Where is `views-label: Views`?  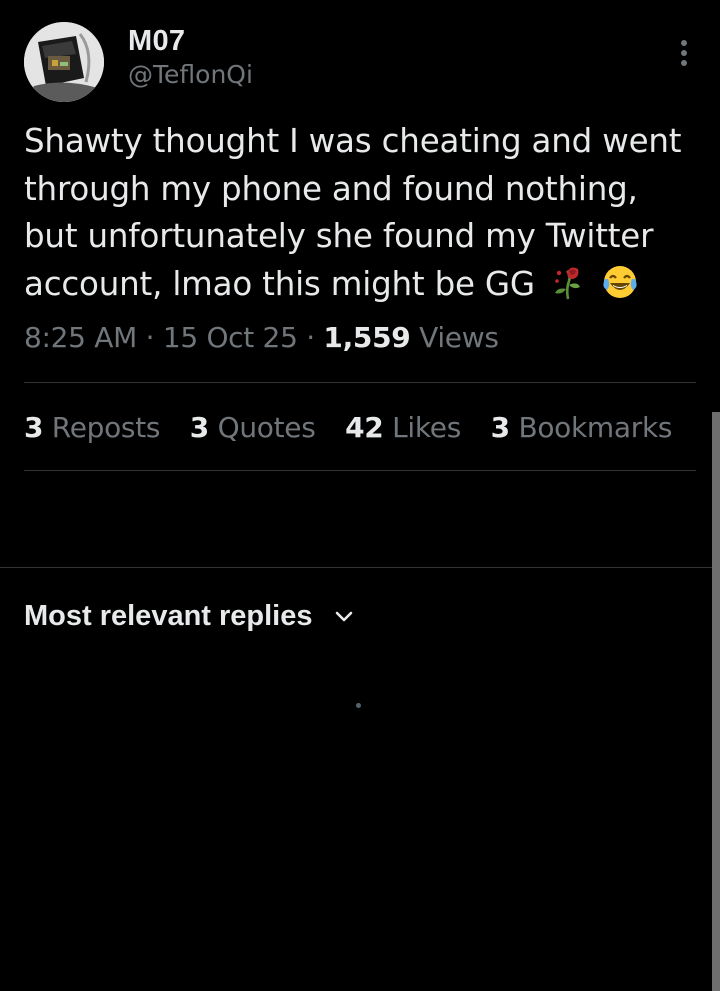
views-label: Views is located at coordinates (459, 337).